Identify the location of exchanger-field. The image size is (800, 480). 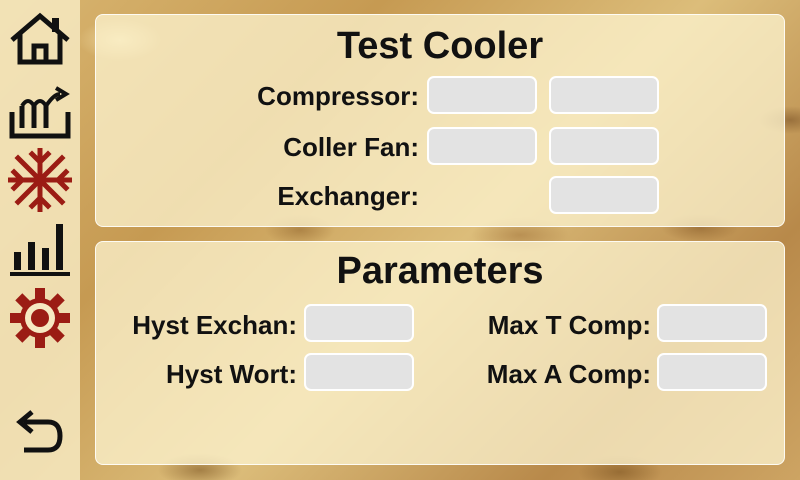
(604, 195).